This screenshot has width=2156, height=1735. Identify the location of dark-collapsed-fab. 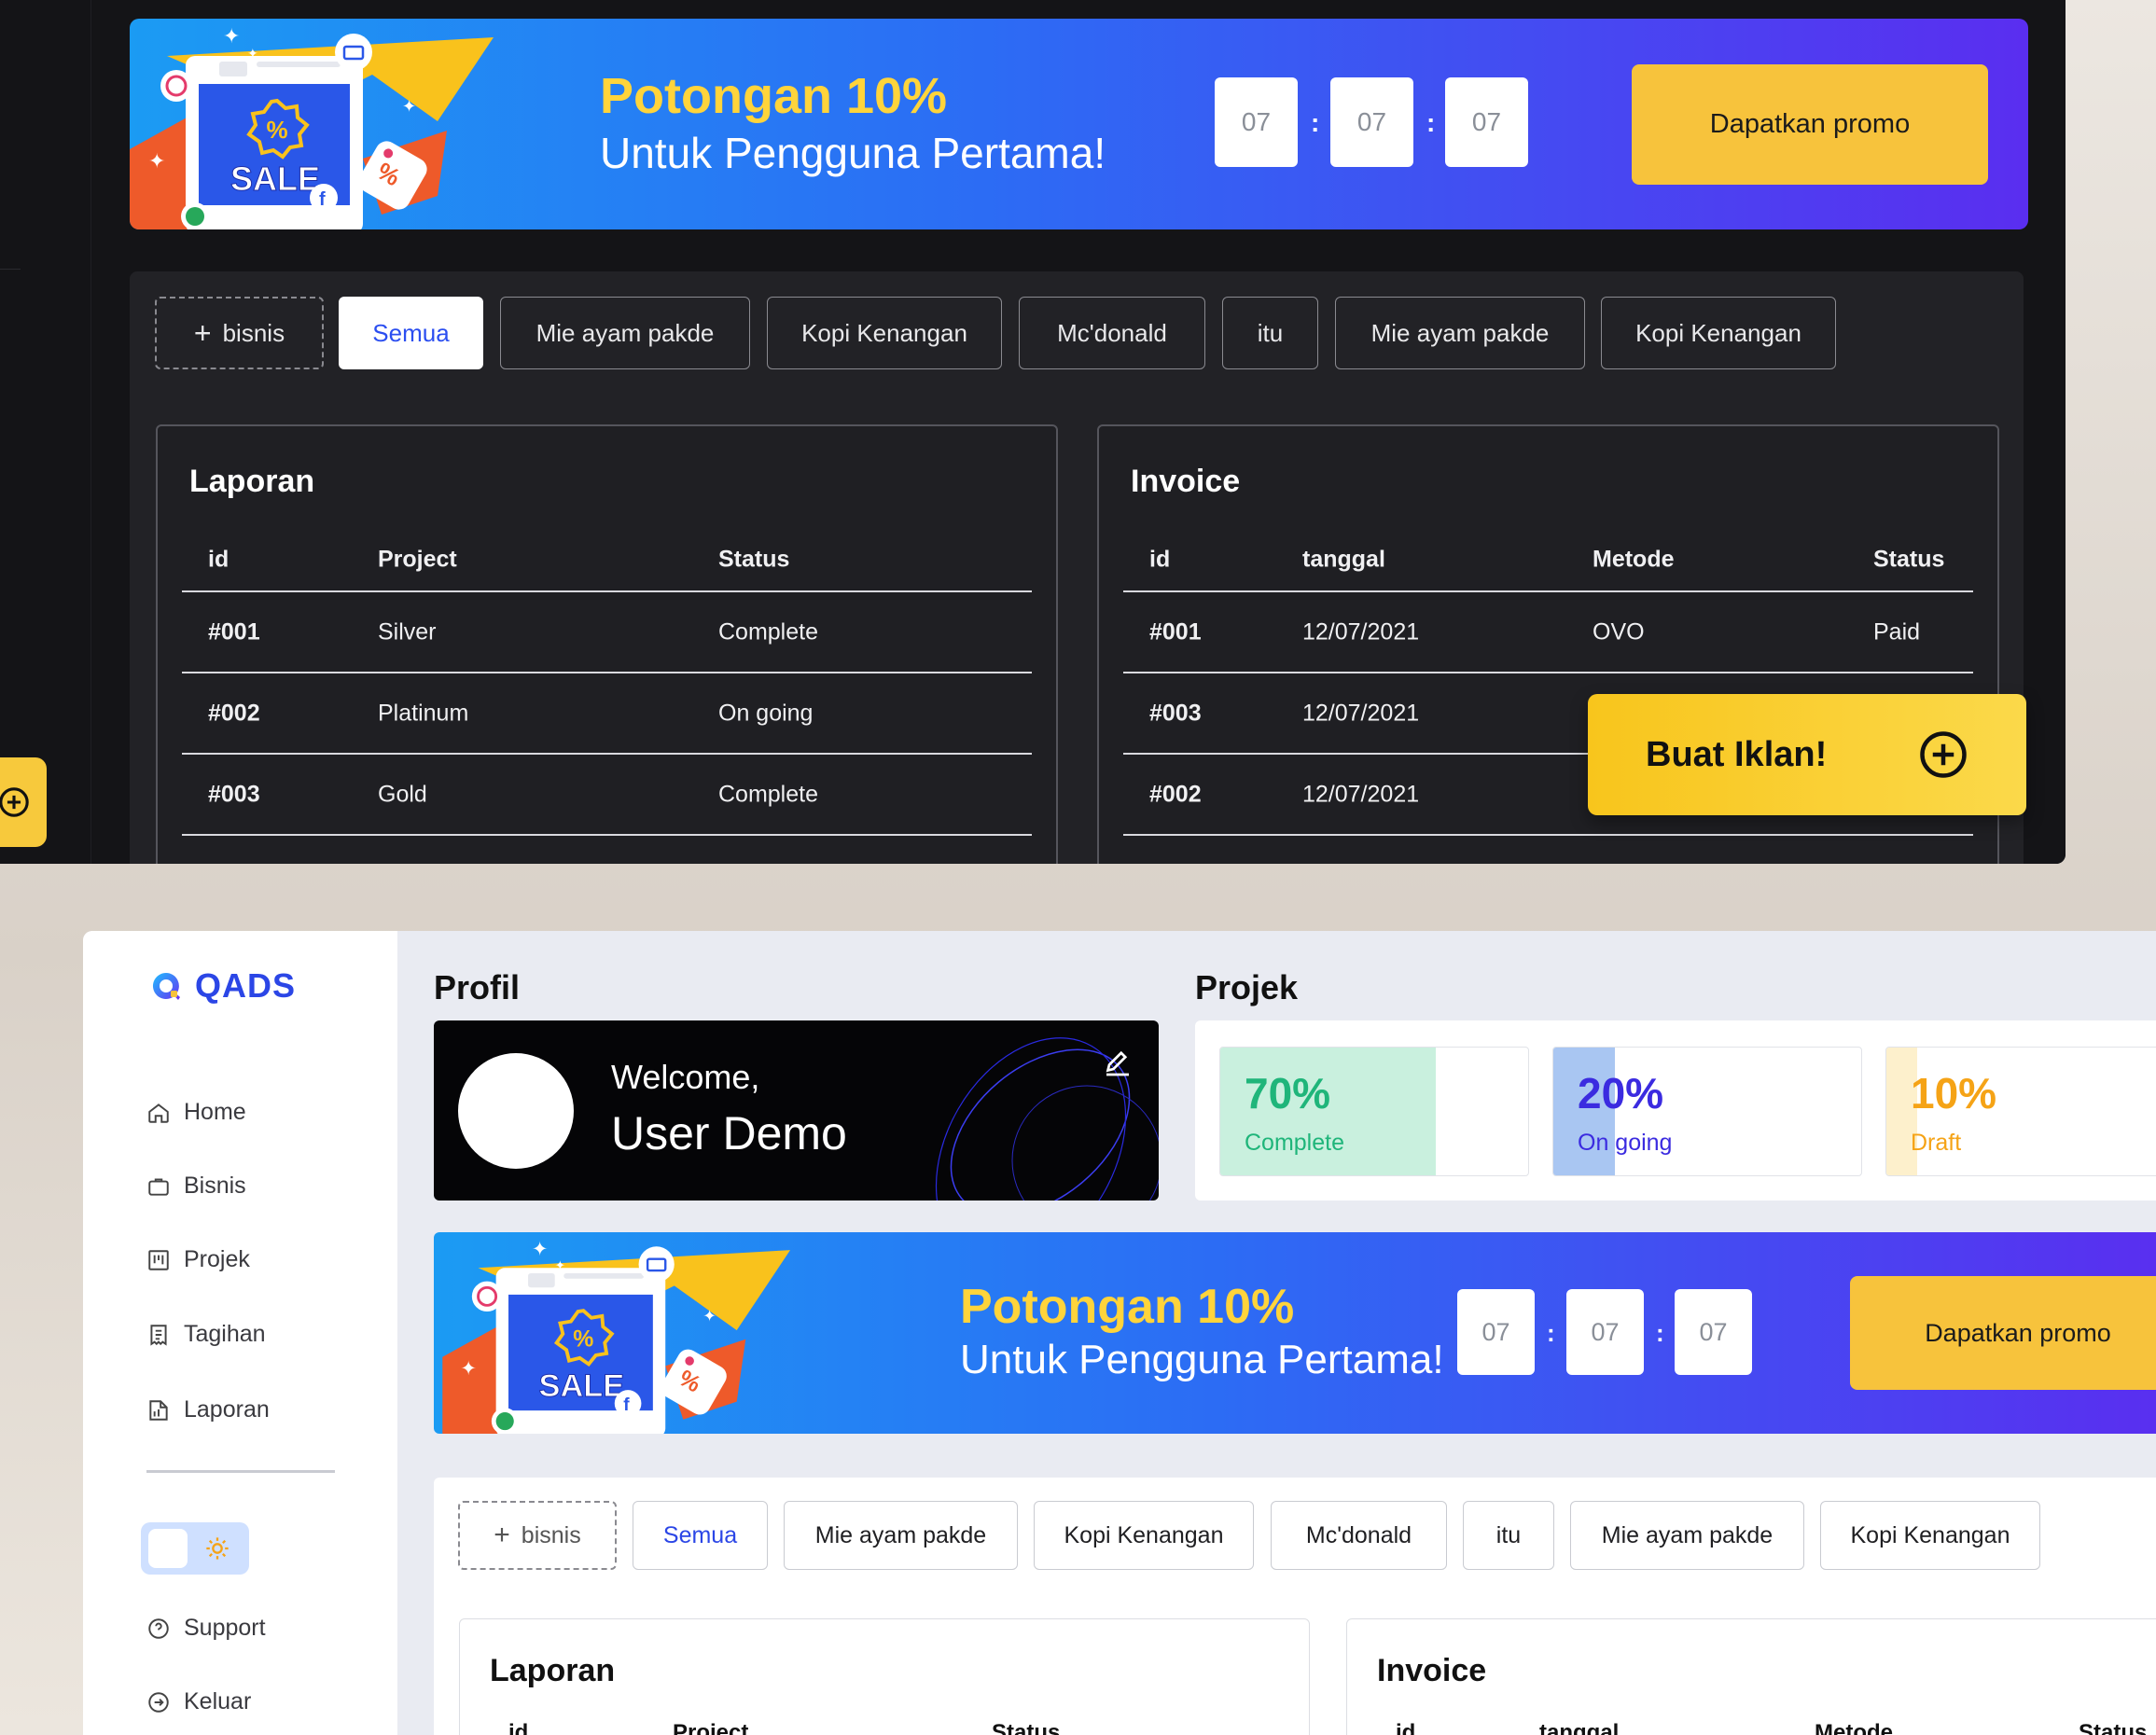
(23, 802).